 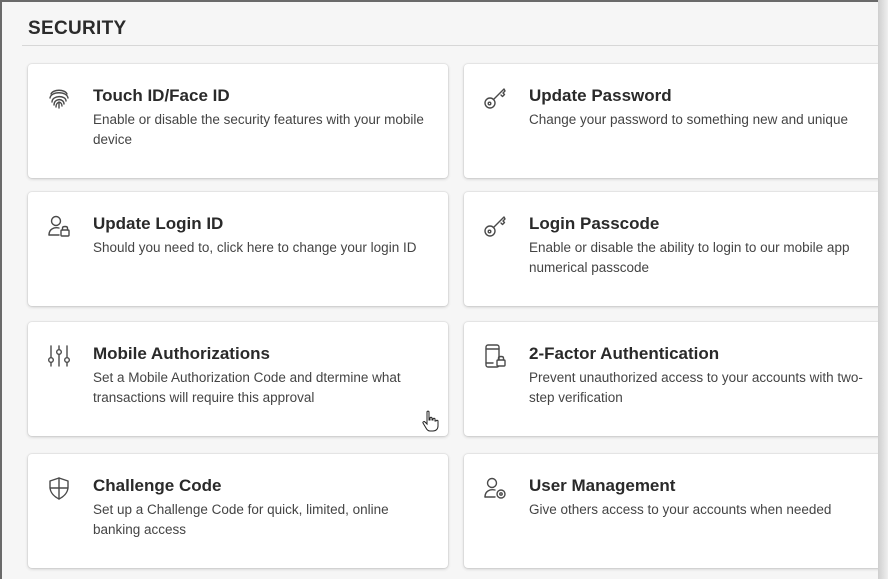 I want to click on card-title: Challenge Code, so click(x=157, y=485).